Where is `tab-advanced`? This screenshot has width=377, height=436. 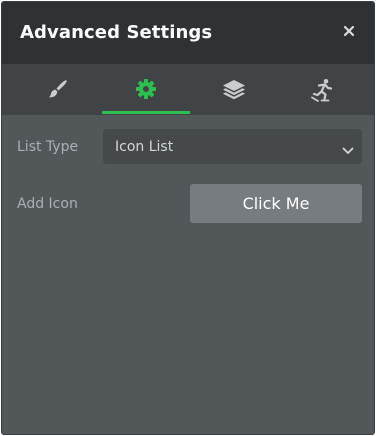 tab-advanced is located at coordinates (146, 89).